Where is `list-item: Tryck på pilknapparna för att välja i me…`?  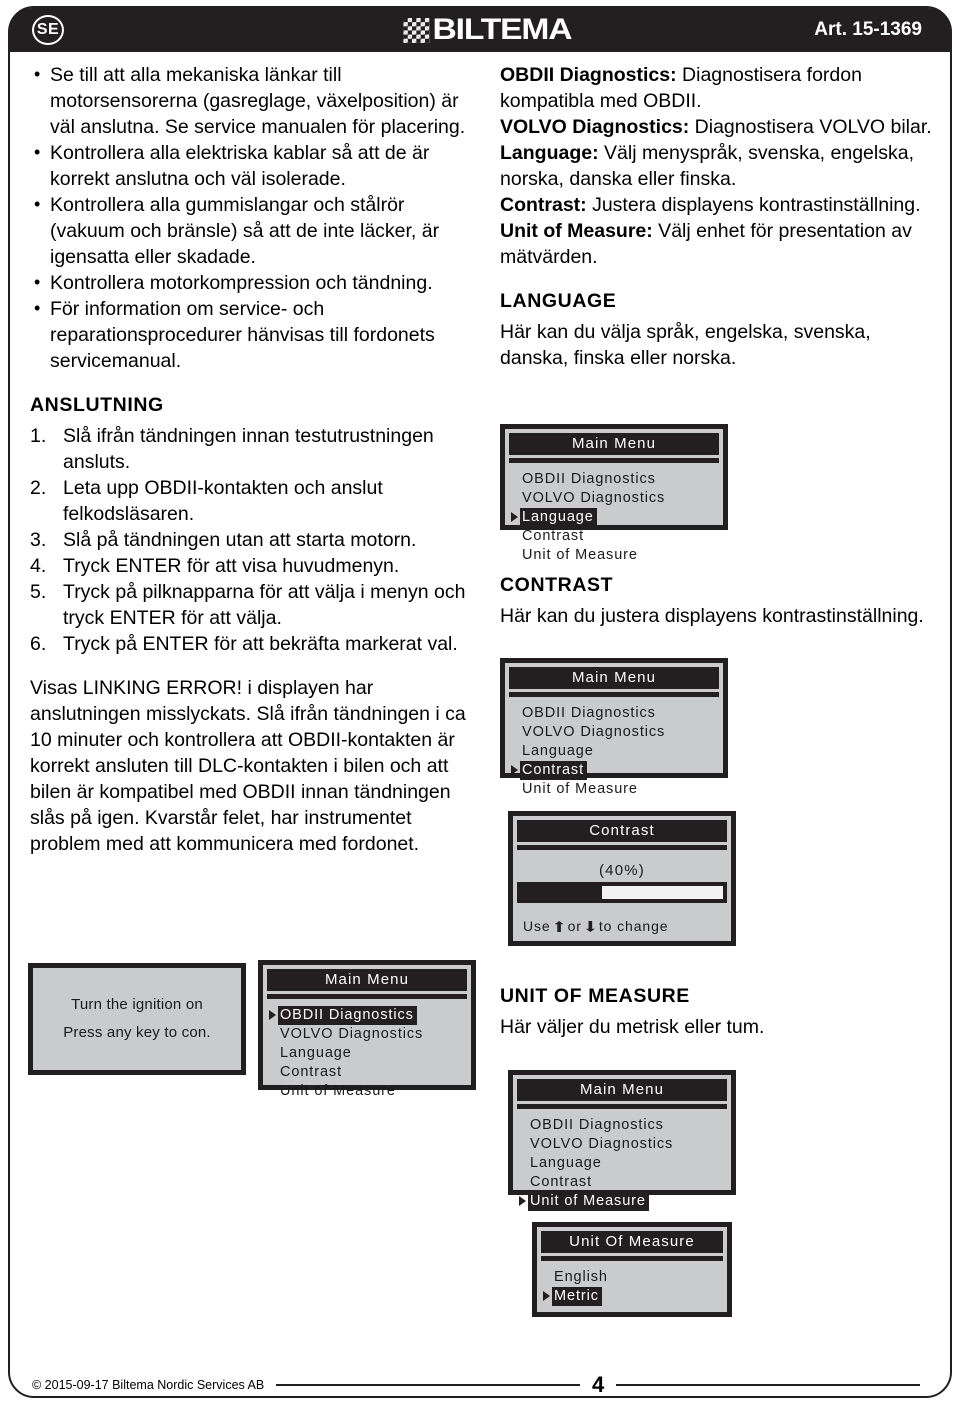 list-item: Tryck på pilknapparna för att välja i me… is located at coordinates (248, 604).